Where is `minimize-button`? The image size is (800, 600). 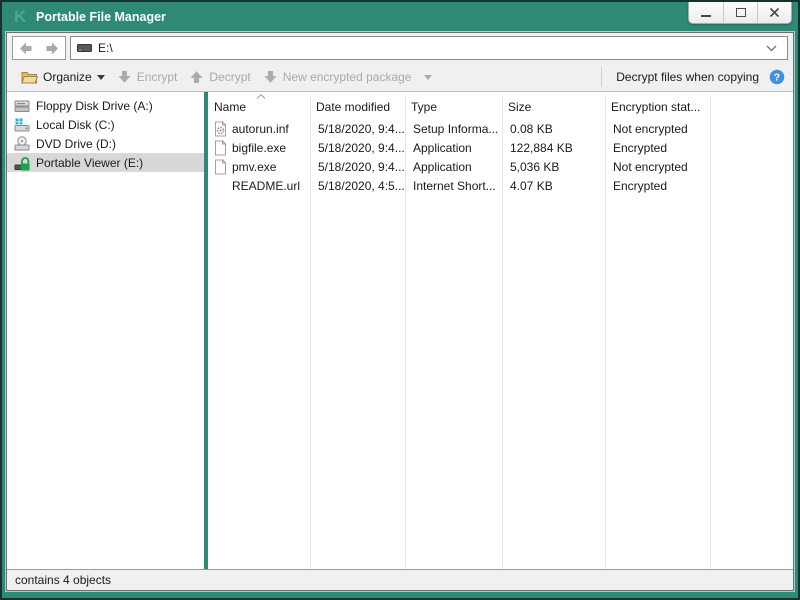 minimize-button is located at coordinates (706, 12).